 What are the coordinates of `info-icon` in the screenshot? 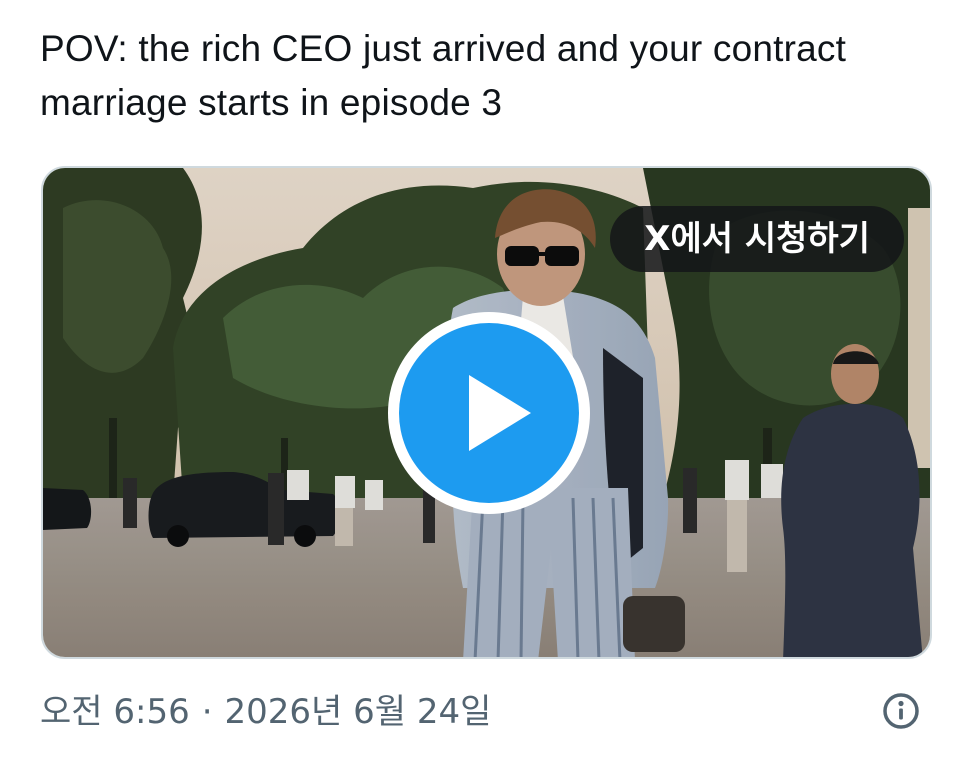 It's located at (901, 711).